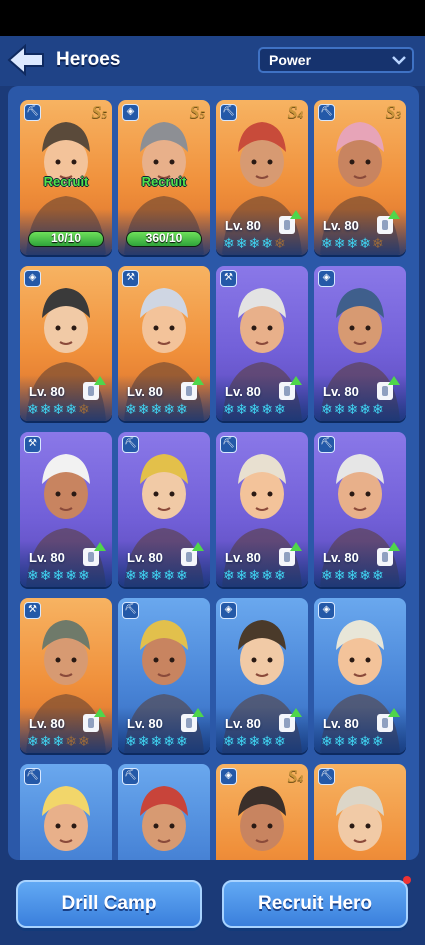 Image resolution: width=425 pixels, height=945 pixels. What do you see at coordinates (66, 239) in the screenshot?
I see `fragment-progress-bar: 10/10` at bounding box center [66, 239].